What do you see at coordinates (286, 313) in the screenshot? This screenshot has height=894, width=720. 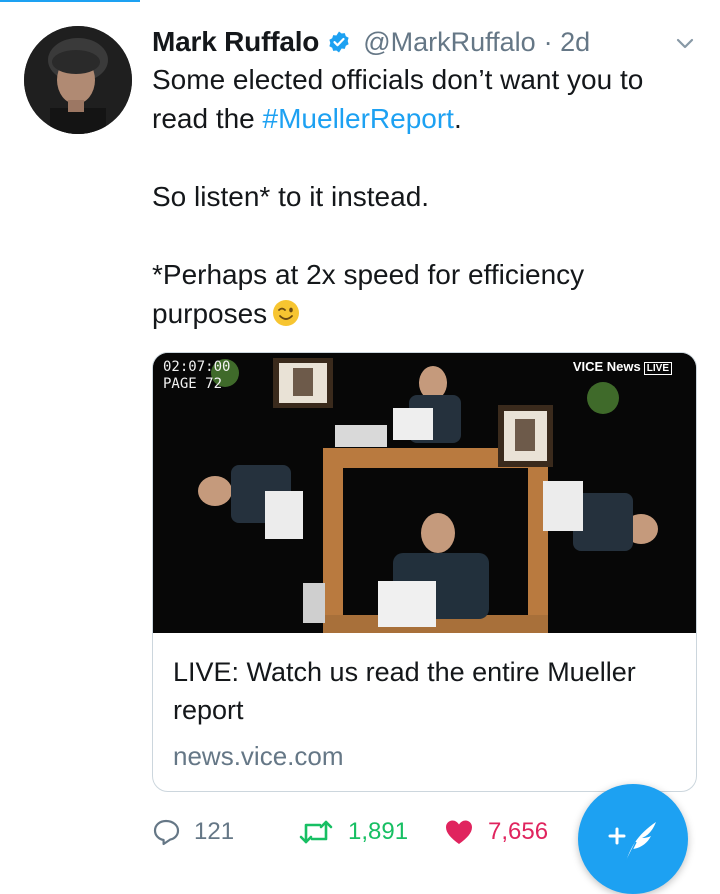 I see `wink-emoji-icon` at bounding box center [286, 313].